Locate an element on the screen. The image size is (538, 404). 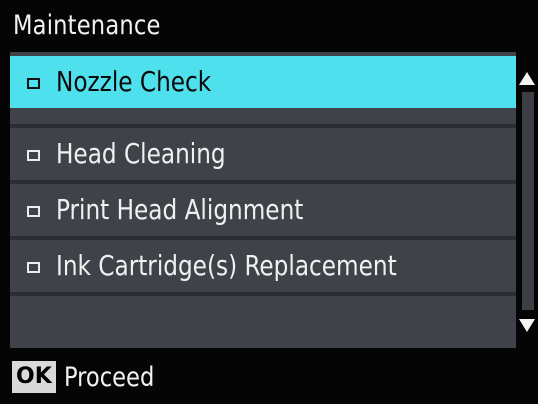
menu-divider is located at coordinates (263, 294).